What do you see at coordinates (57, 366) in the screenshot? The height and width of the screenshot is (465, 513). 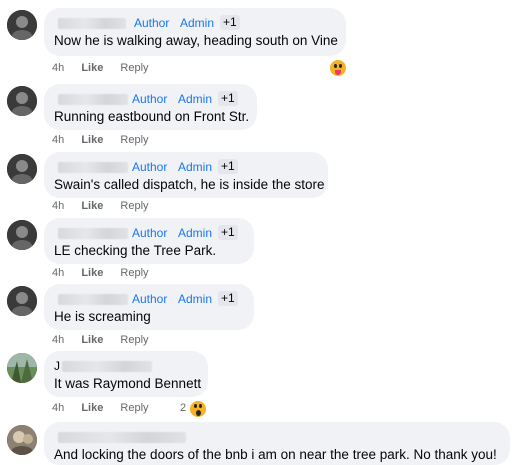 I see `author-initial: J` at bounding box center [57, 366].